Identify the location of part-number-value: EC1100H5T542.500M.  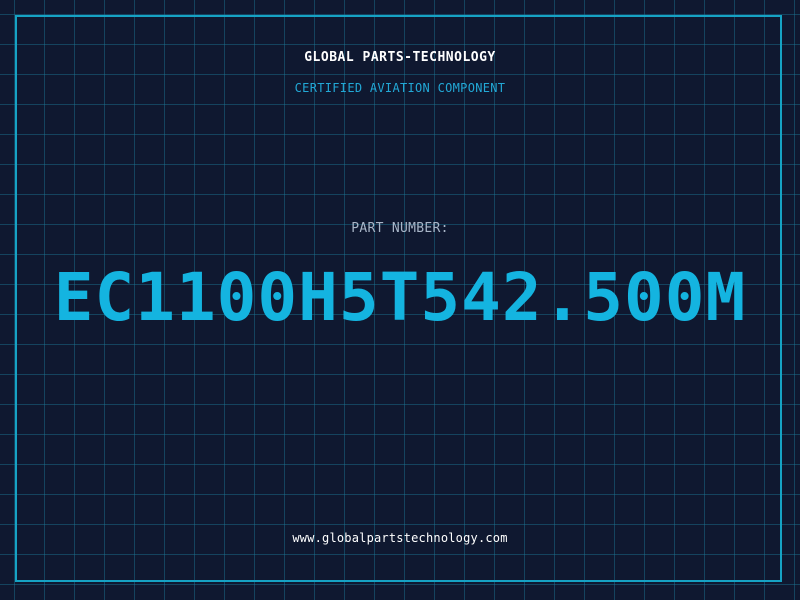
(400, 297).